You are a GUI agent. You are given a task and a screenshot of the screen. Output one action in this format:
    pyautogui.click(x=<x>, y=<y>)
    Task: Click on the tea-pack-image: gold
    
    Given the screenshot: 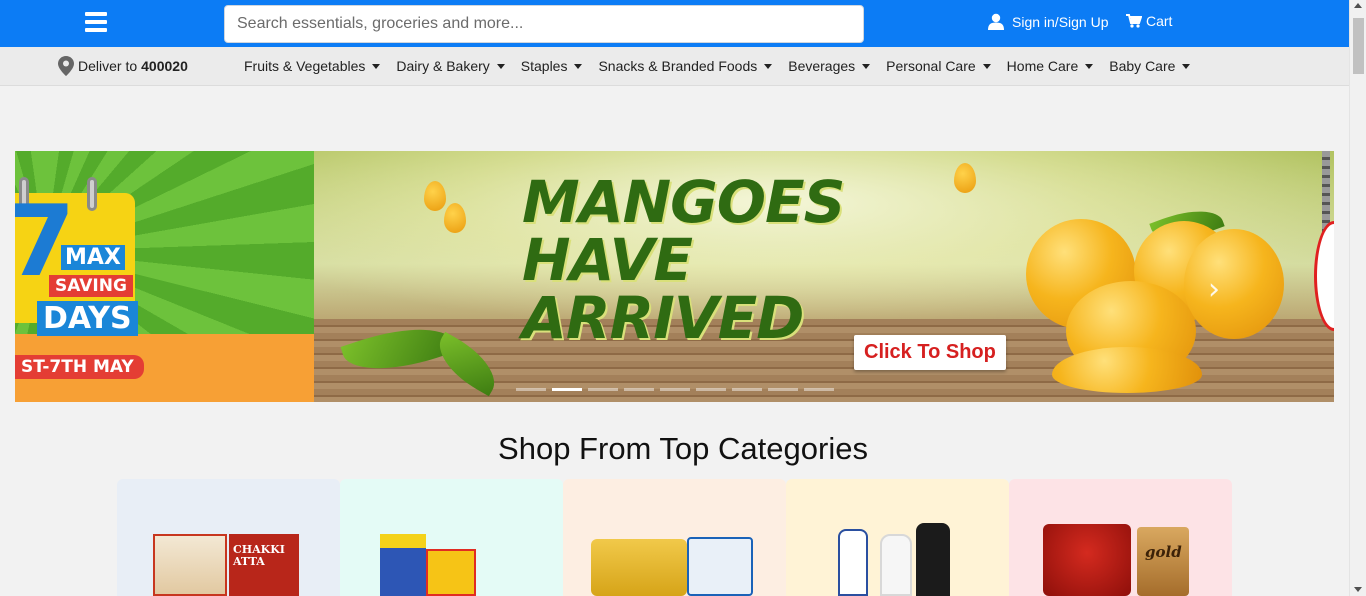 What is the action you would take?
    pyautogui.click(x=1163, y=561)
    